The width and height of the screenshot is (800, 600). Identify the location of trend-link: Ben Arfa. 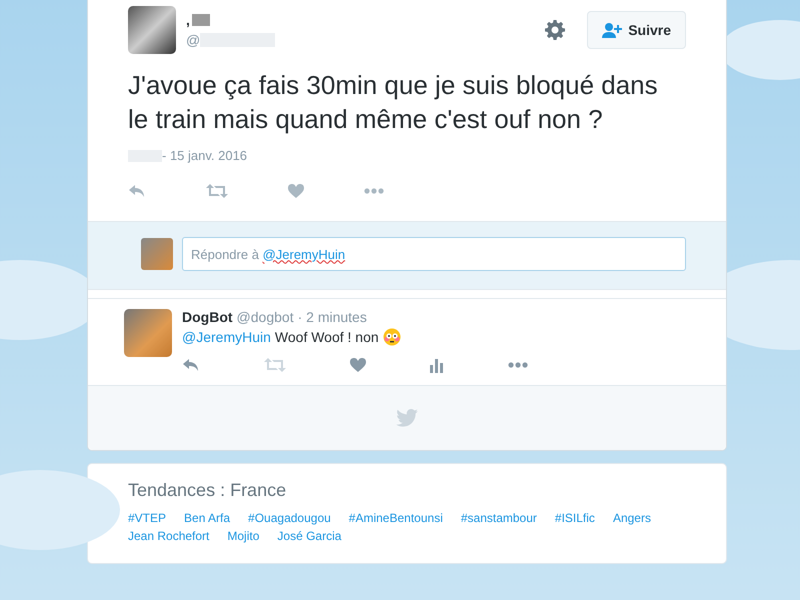
(207, 518).